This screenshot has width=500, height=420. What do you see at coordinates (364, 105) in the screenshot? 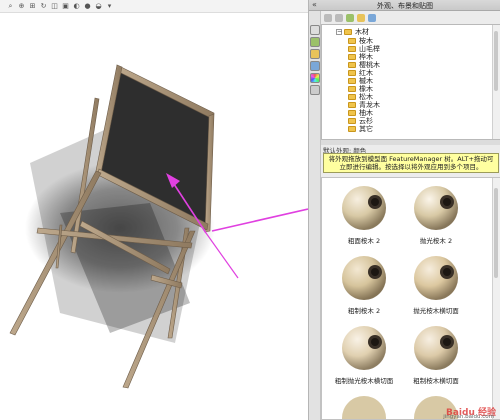
I see `tree-item: 青龙木` at bounding box center [364, 105].